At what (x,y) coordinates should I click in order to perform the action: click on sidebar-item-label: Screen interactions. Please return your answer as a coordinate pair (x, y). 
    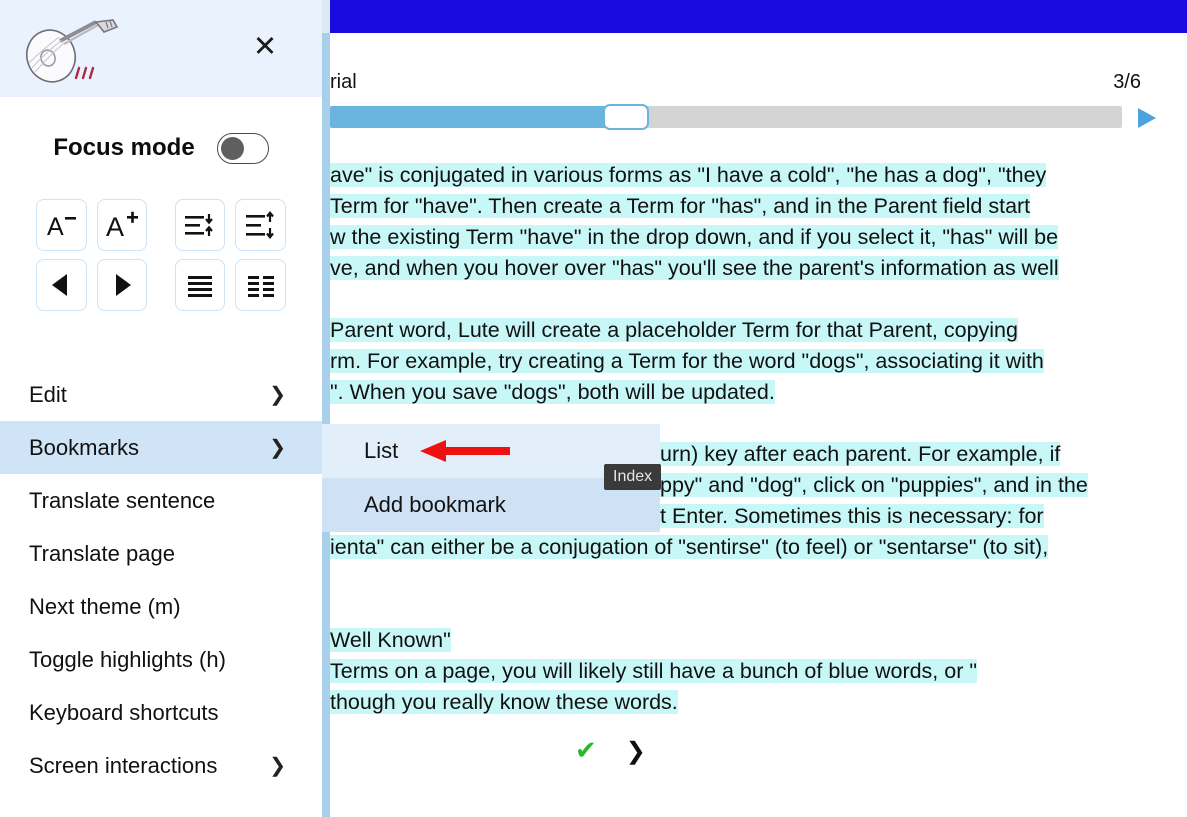
    Looking at the image, I should click on (123, 765).